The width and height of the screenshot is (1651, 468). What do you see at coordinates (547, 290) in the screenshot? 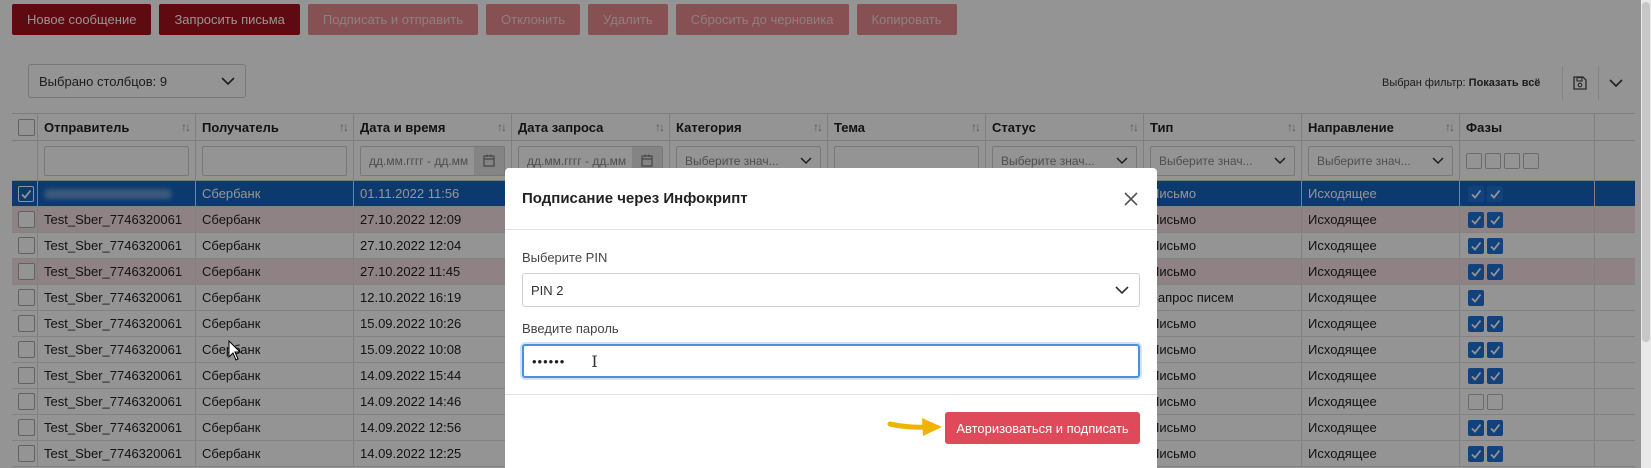
I see `pin-select-value: PIN 2` at bounding box center [547, 290].